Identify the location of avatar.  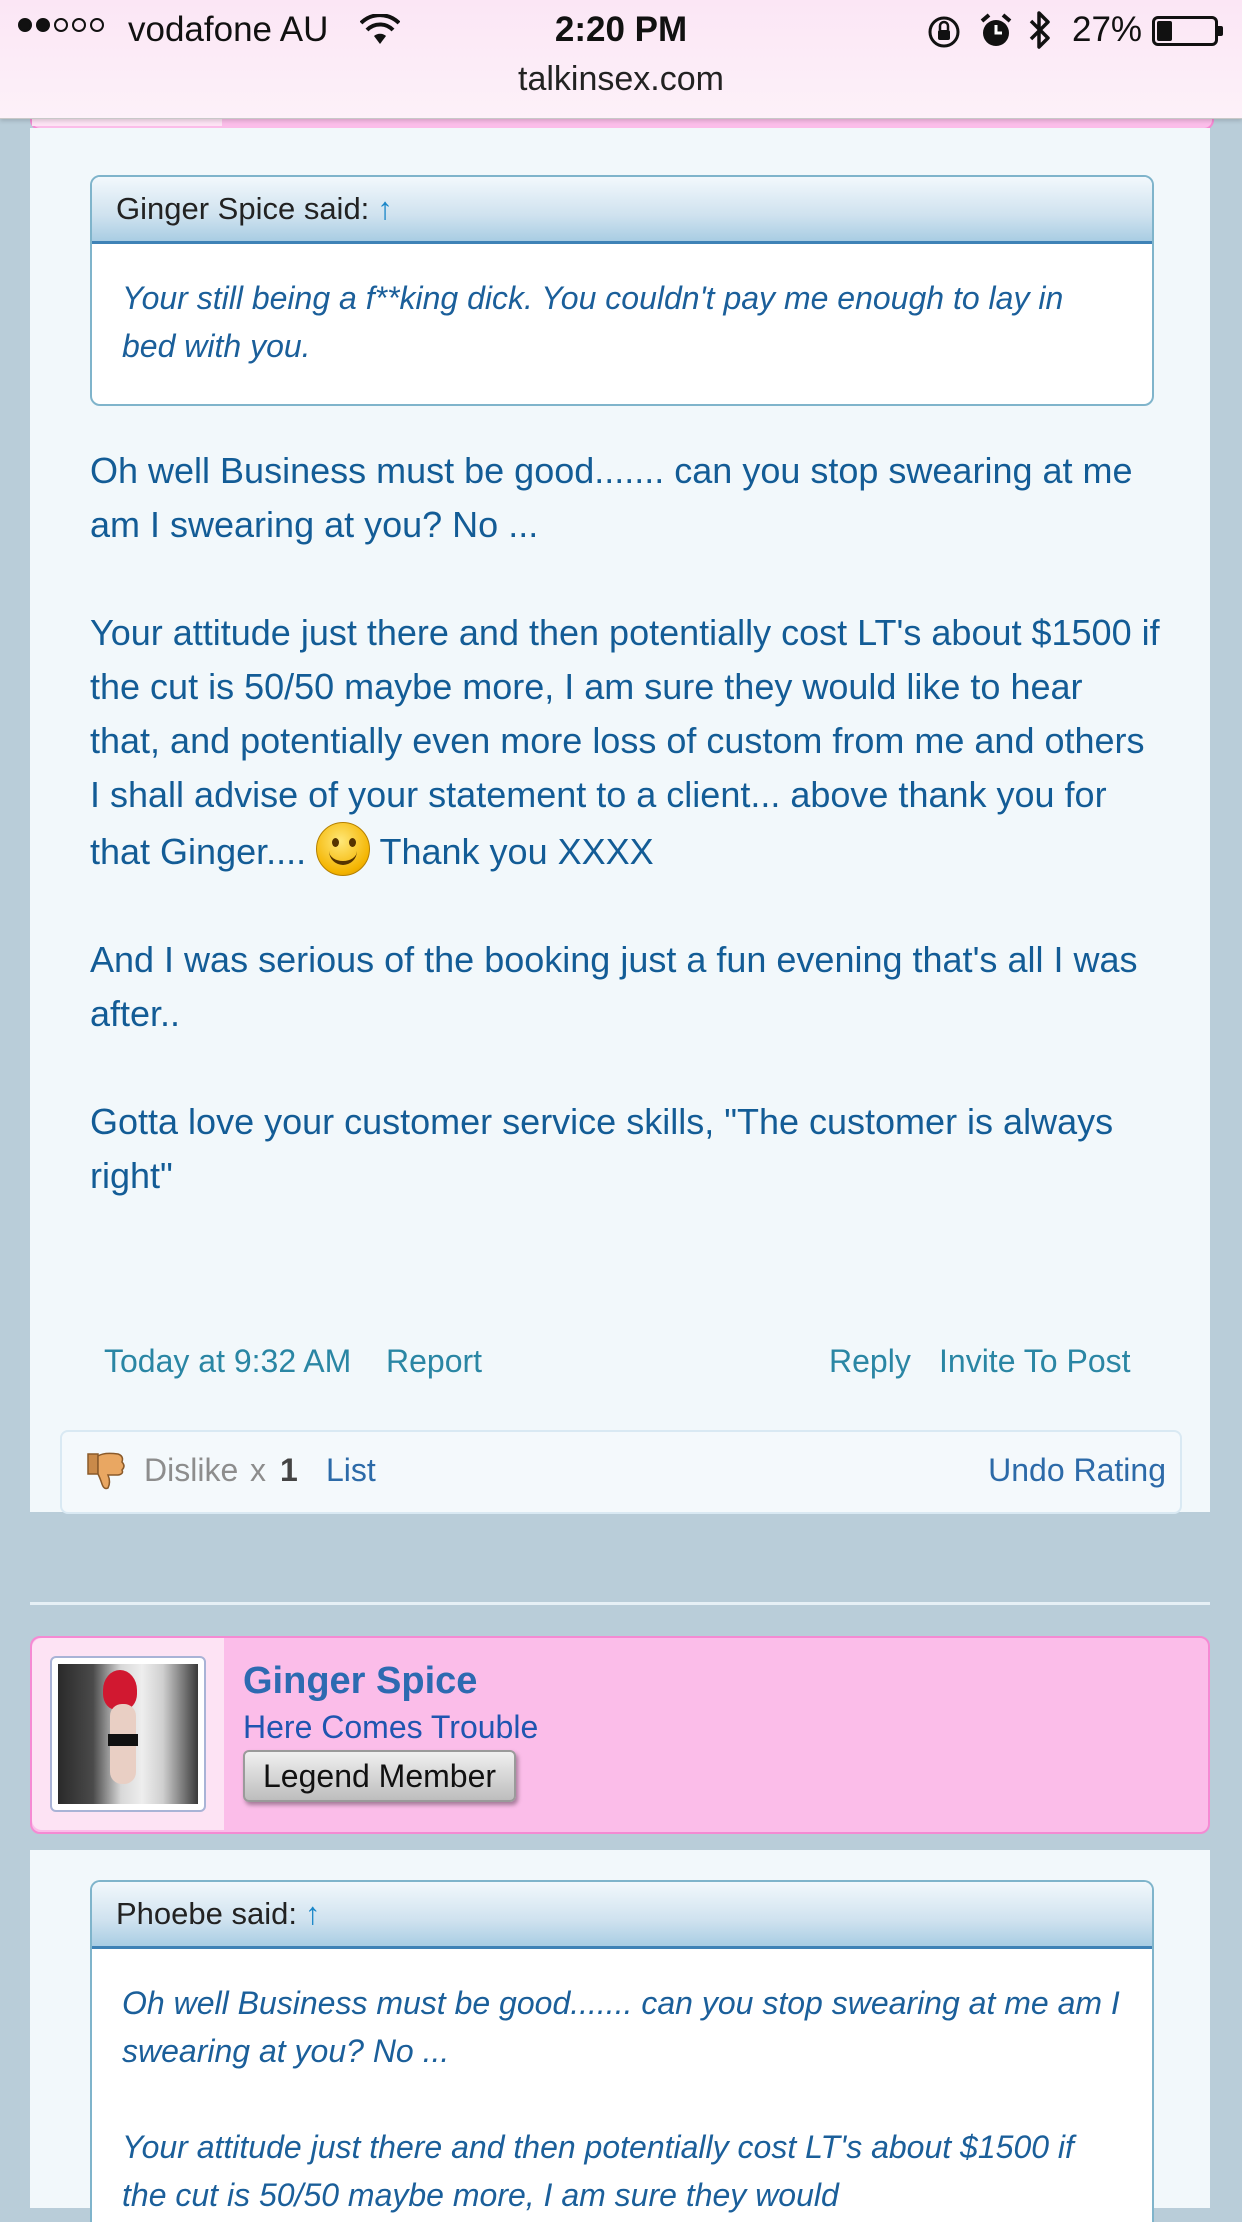
(128, 1734).